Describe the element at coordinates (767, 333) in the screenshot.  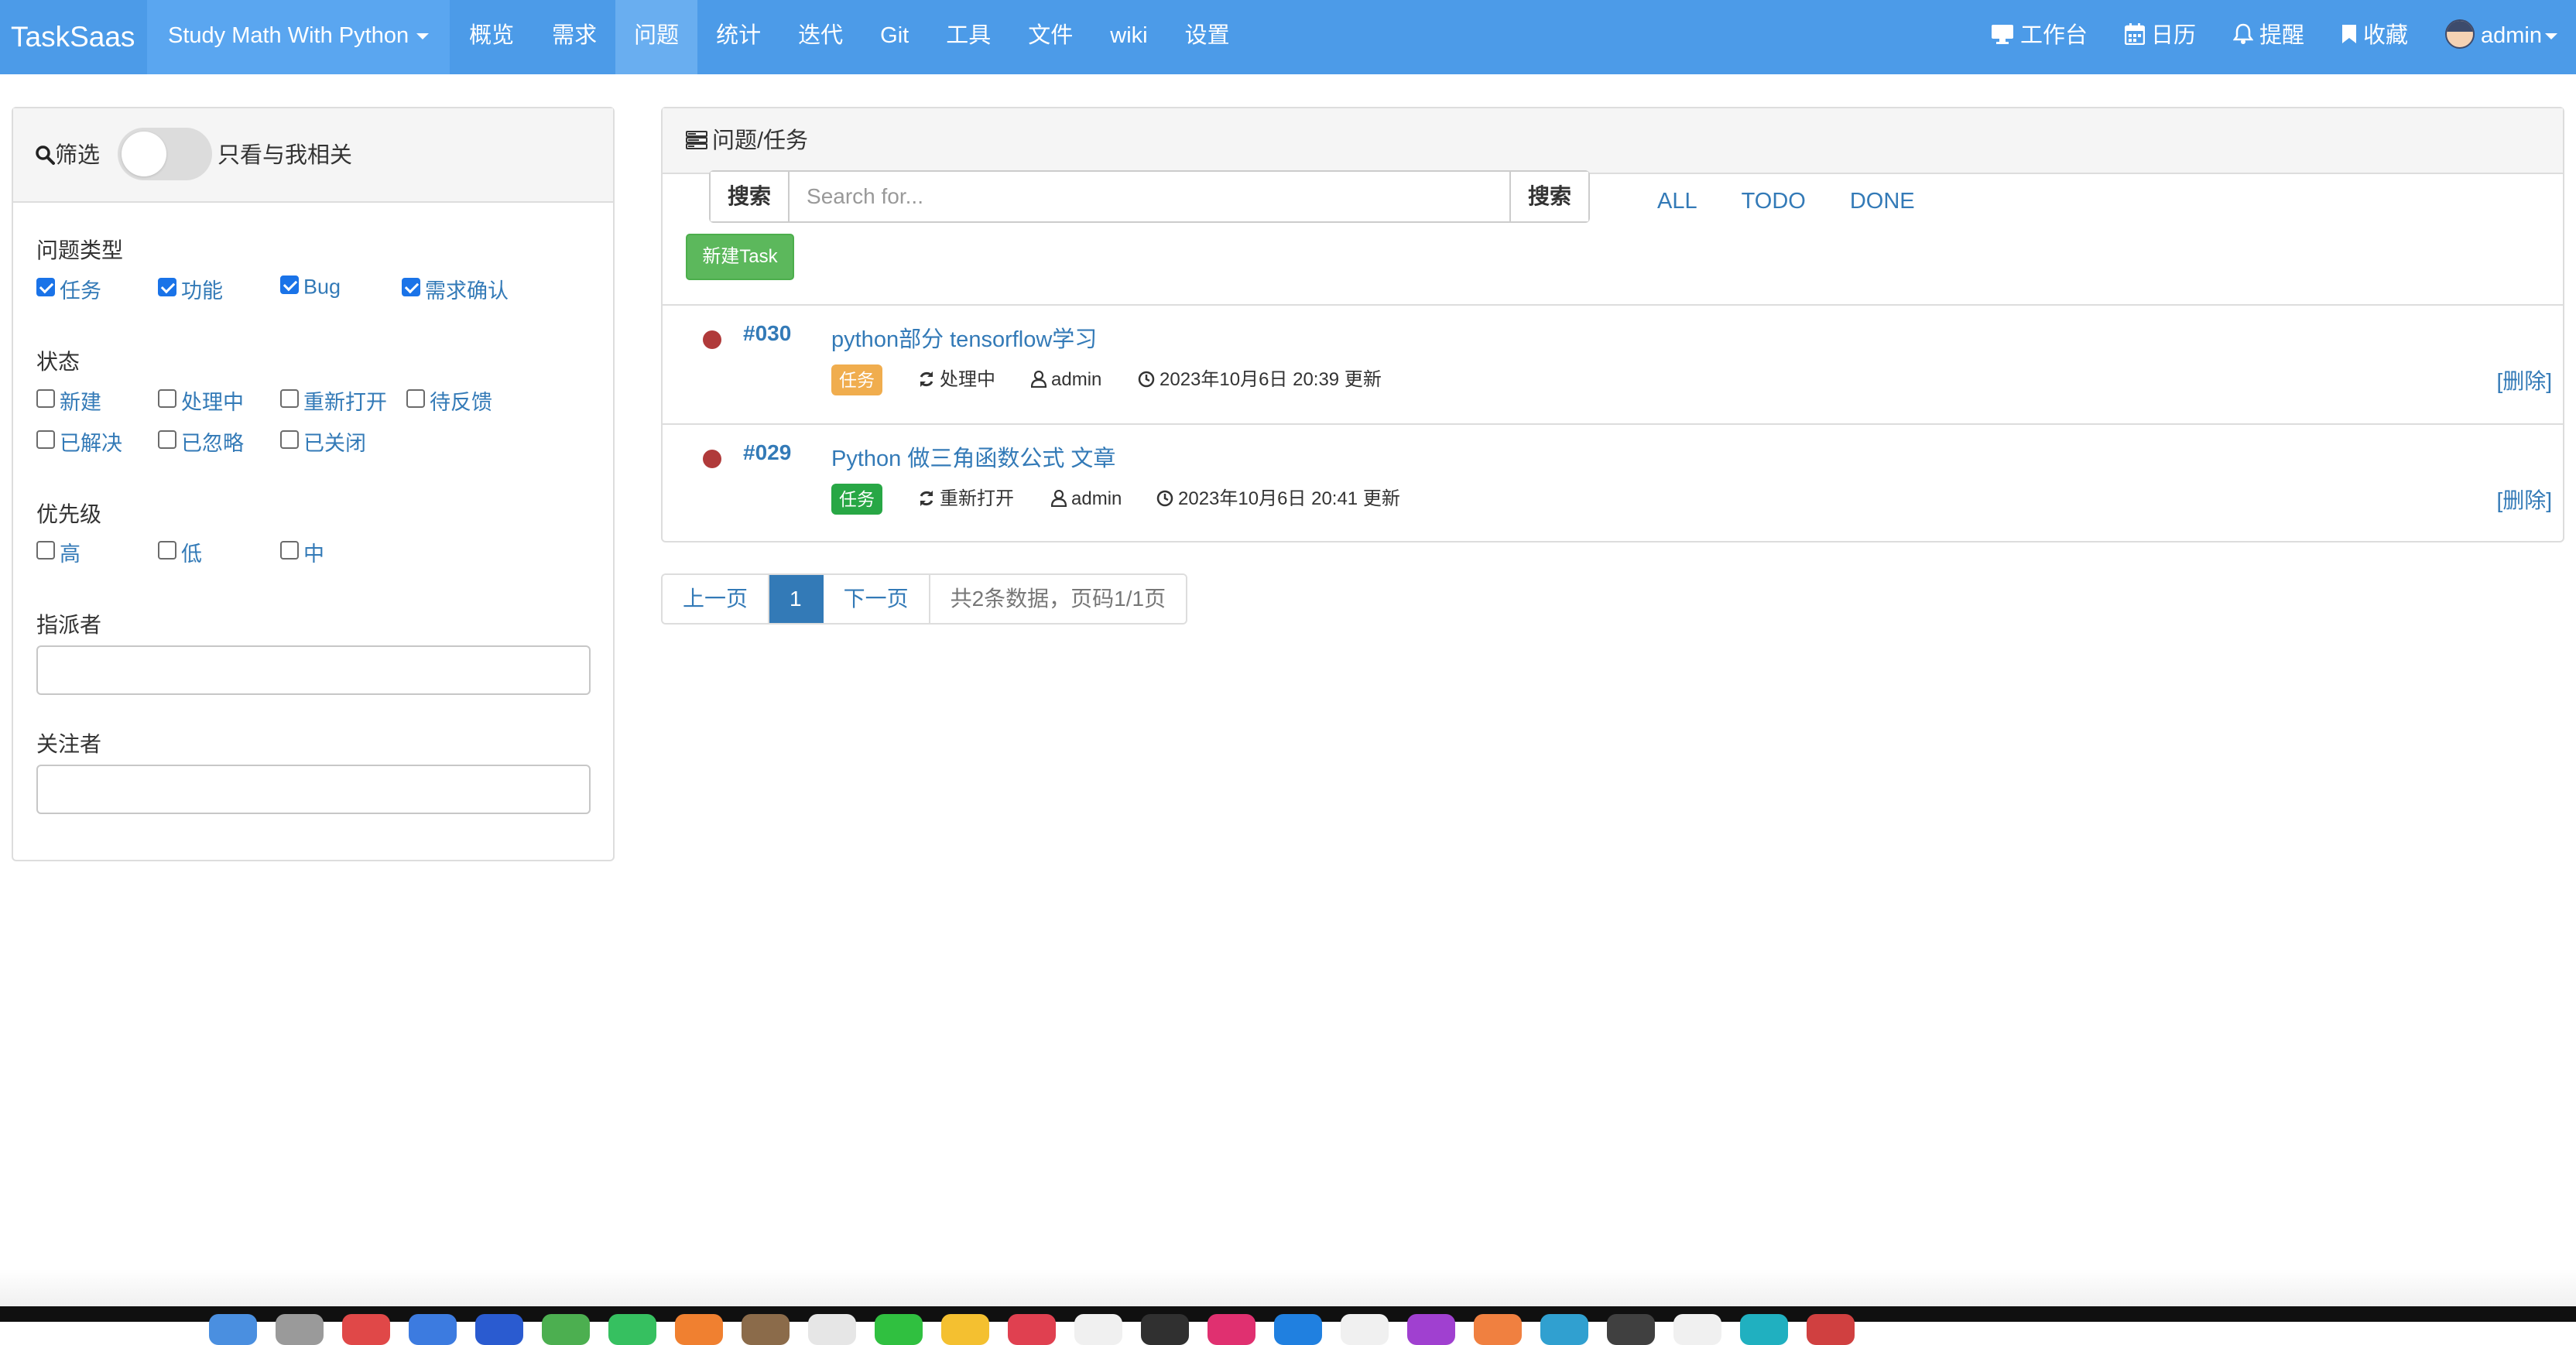
I see `issue-id: #030` at that location.